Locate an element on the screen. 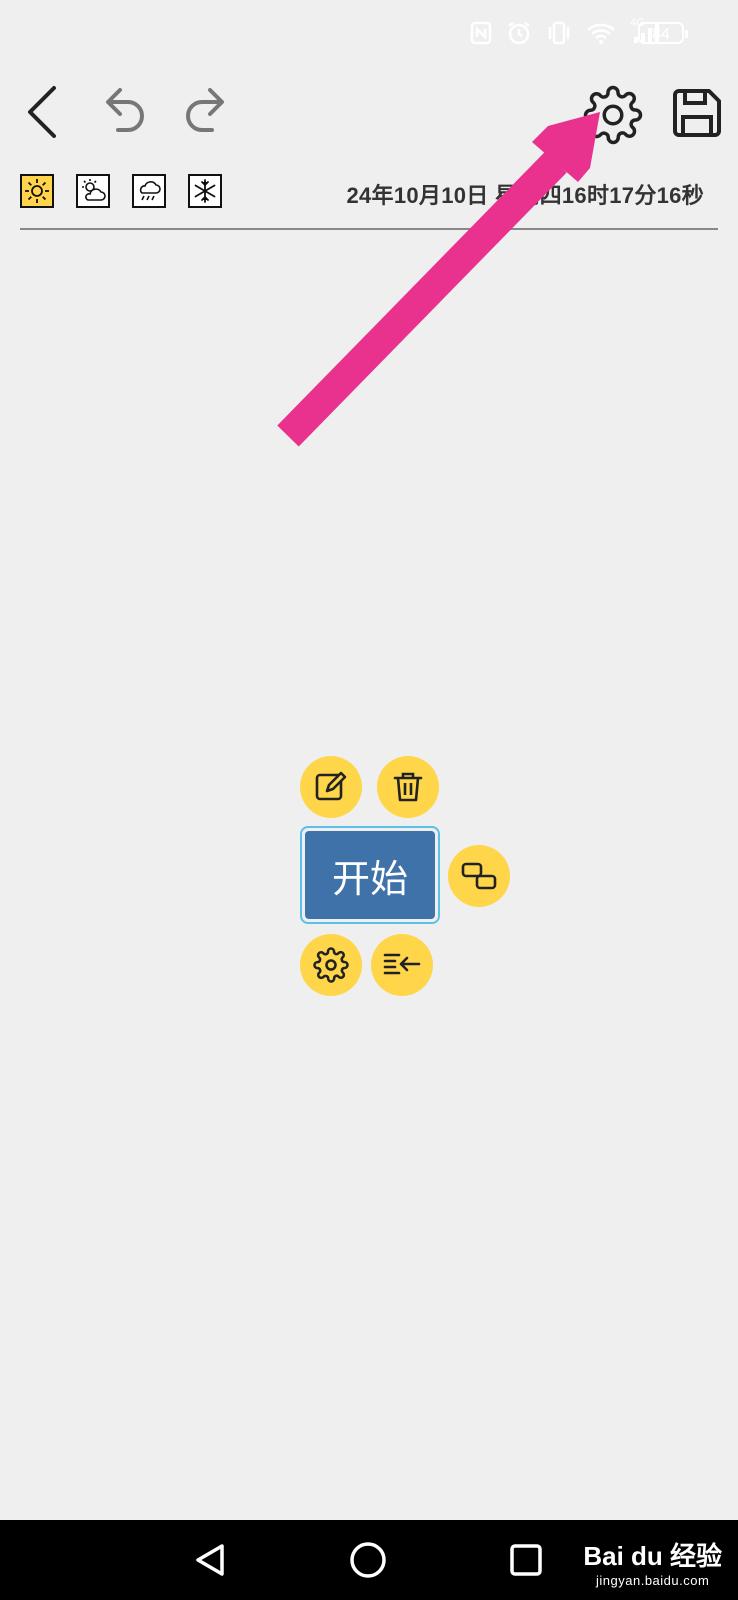 Image resolution: width=738 pixels, height=1600 pixels. square-recents-icon is located at coordinates (526, 1560).